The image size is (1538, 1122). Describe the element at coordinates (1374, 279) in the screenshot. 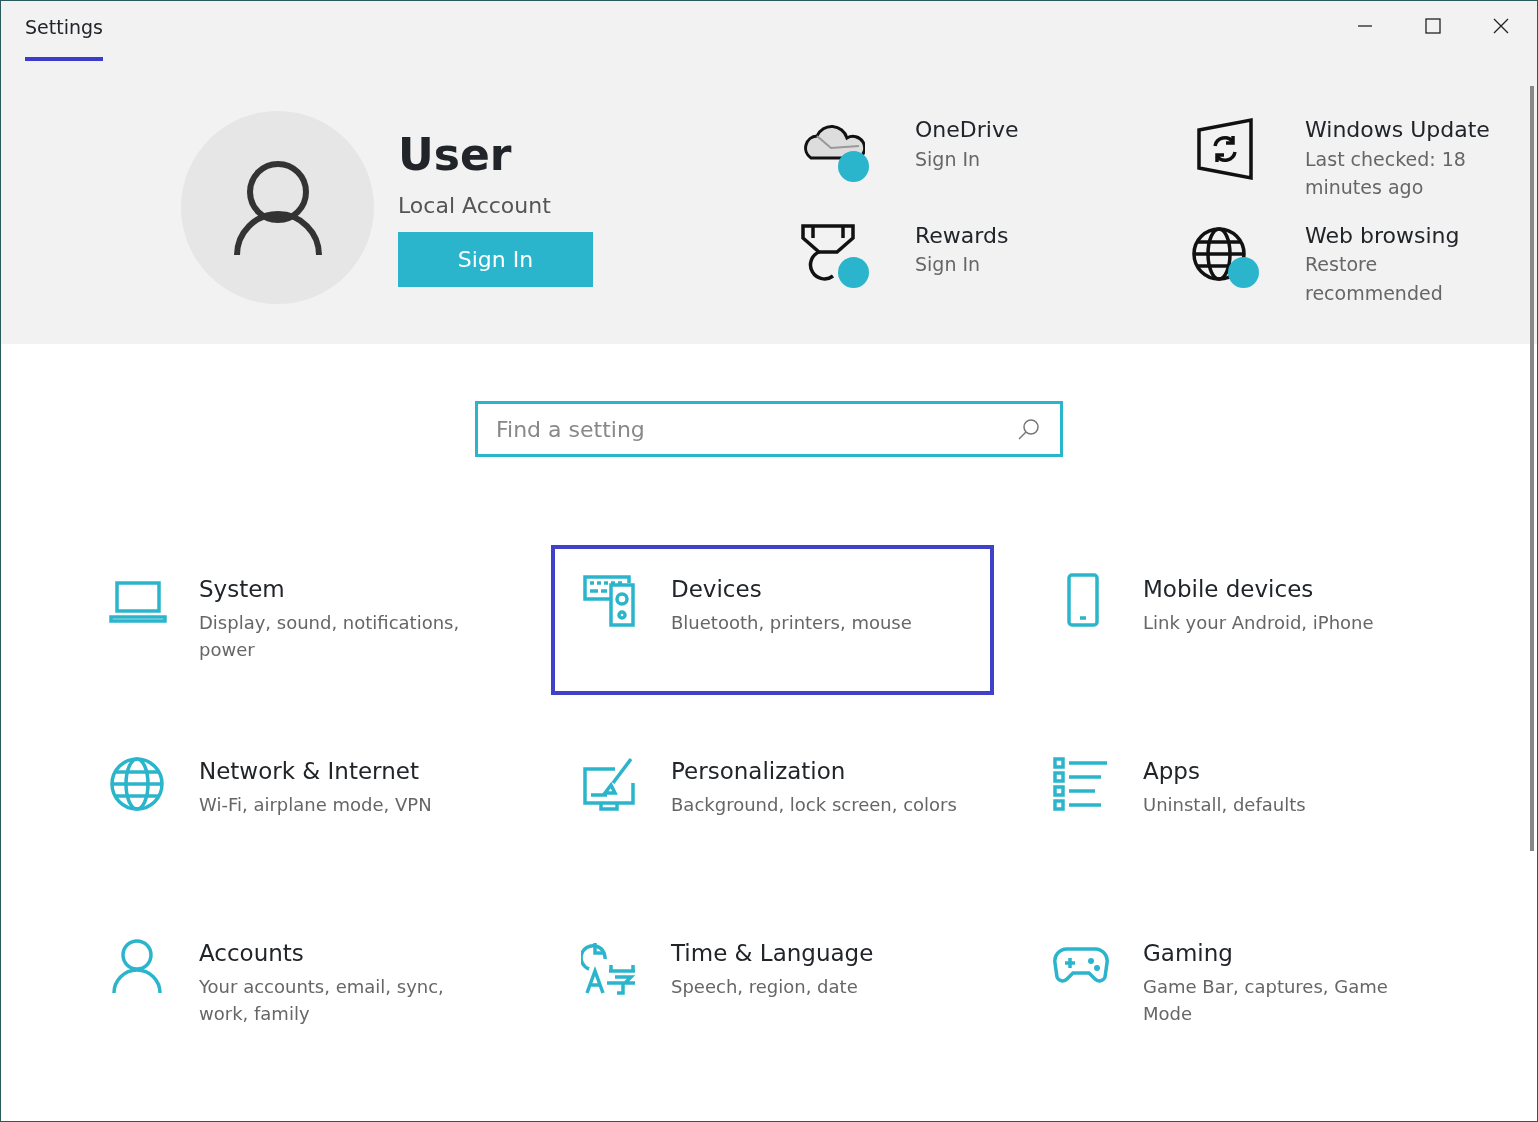

I see `service-status: Restore recommended` at that location.